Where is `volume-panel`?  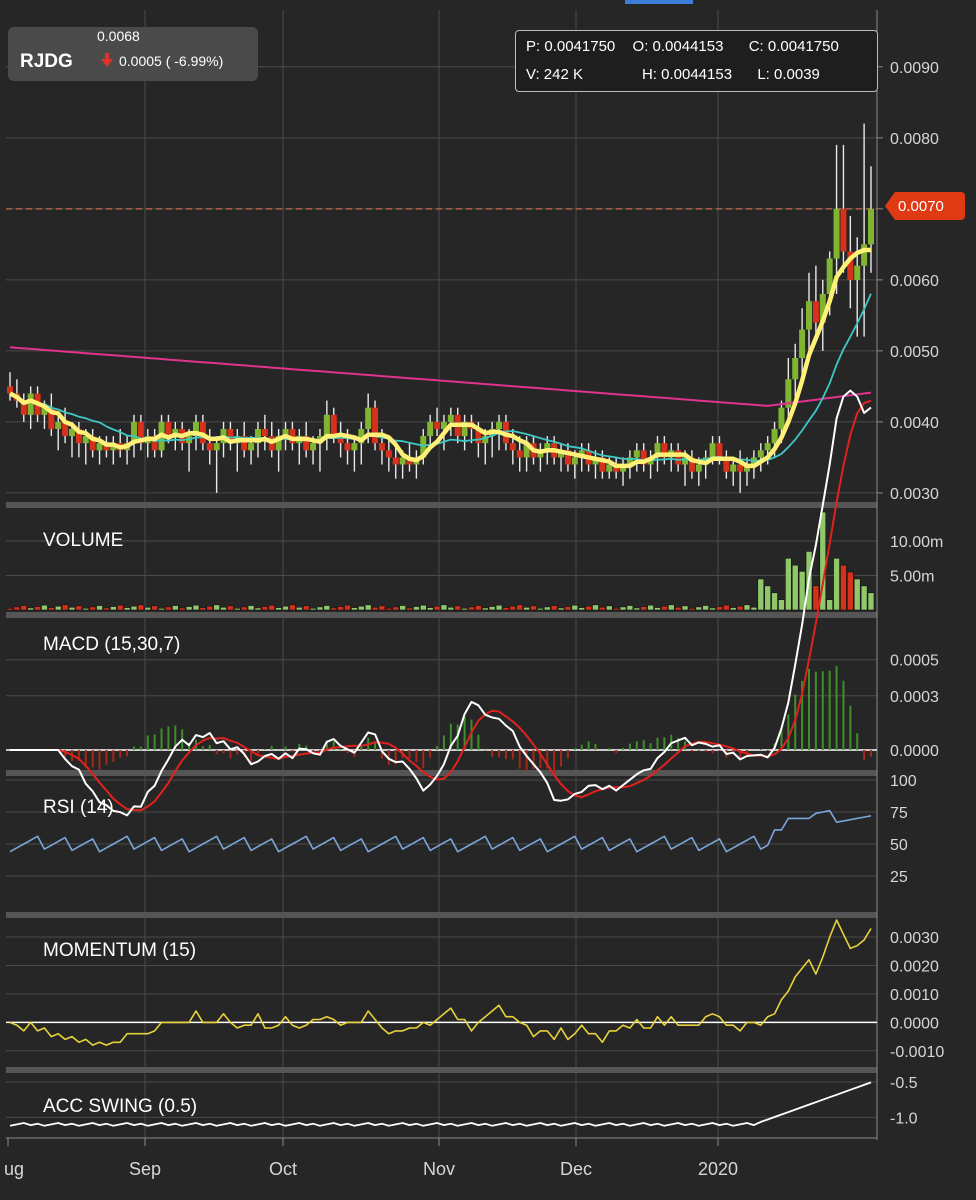
volume-panel is located at coordinates (440, 561).